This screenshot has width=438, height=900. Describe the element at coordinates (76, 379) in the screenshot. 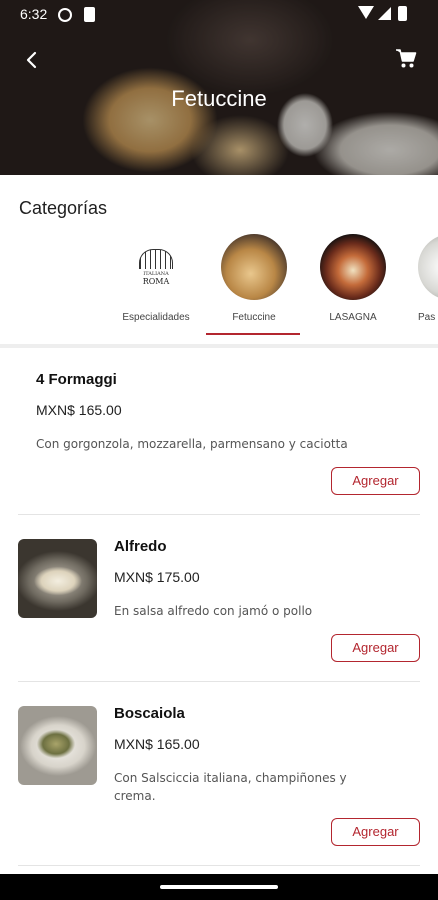

I see `product-name: 4 Formaggi` at that location.